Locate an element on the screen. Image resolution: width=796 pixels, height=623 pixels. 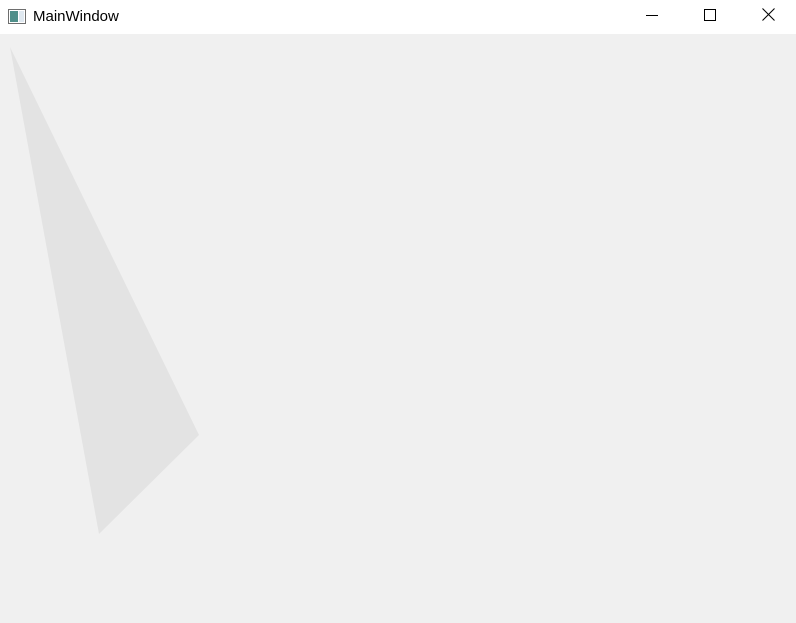
close-icon is located at coordinates (768, 17).